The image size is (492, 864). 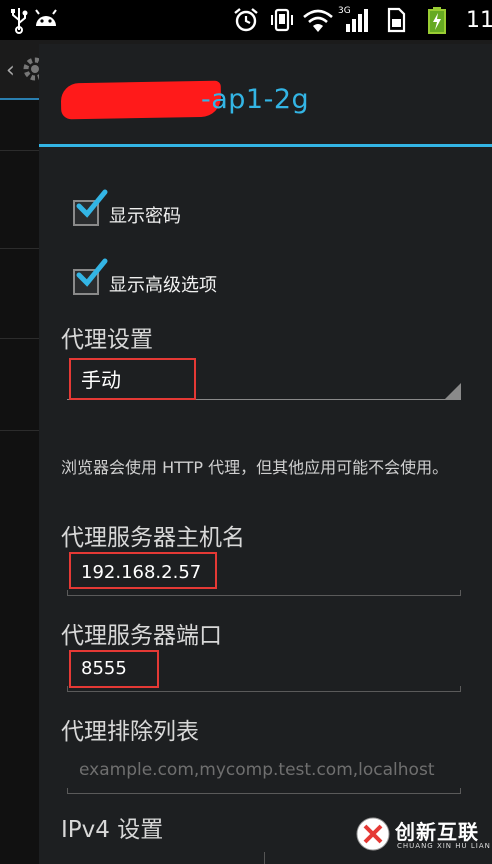 I want to click on show-password-checkbox: 显示密码, so click(x=163, y=212).